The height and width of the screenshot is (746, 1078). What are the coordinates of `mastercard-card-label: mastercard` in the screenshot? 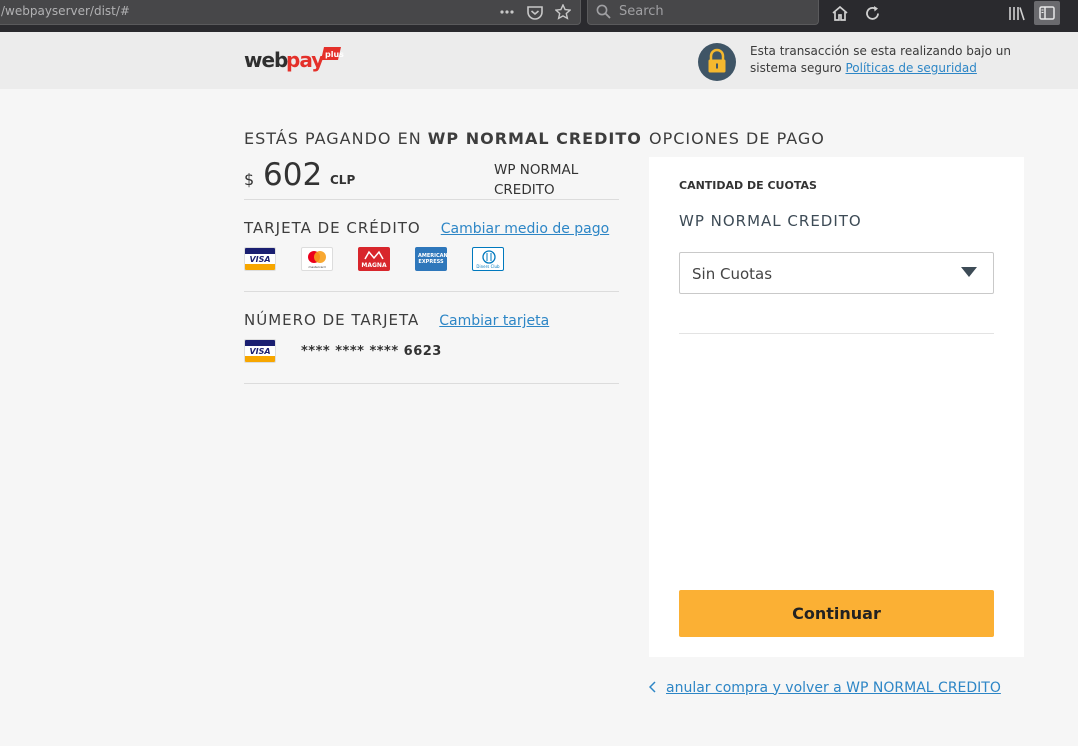 It's located at (317, 267).